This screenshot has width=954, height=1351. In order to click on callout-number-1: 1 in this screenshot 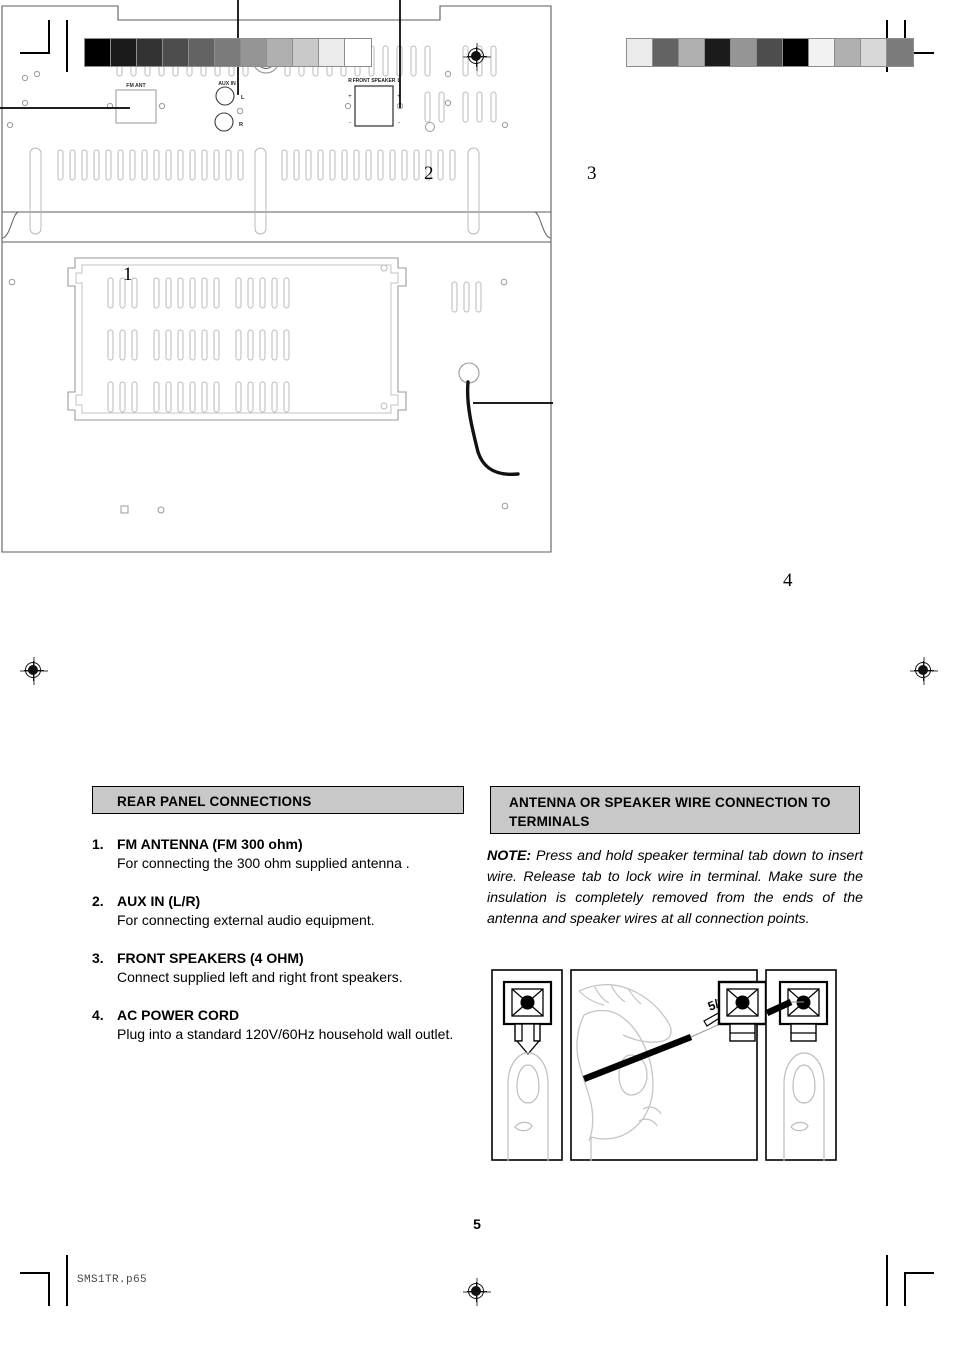, I will do `click(128, 274)`.